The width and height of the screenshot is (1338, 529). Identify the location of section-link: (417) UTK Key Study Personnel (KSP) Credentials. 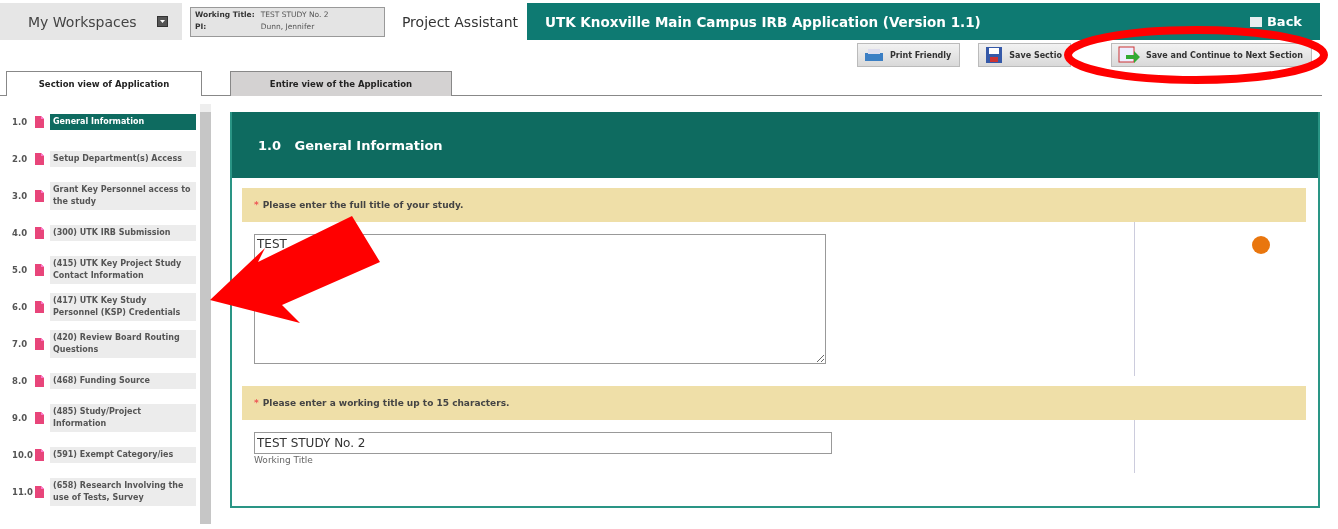
(123, 307).